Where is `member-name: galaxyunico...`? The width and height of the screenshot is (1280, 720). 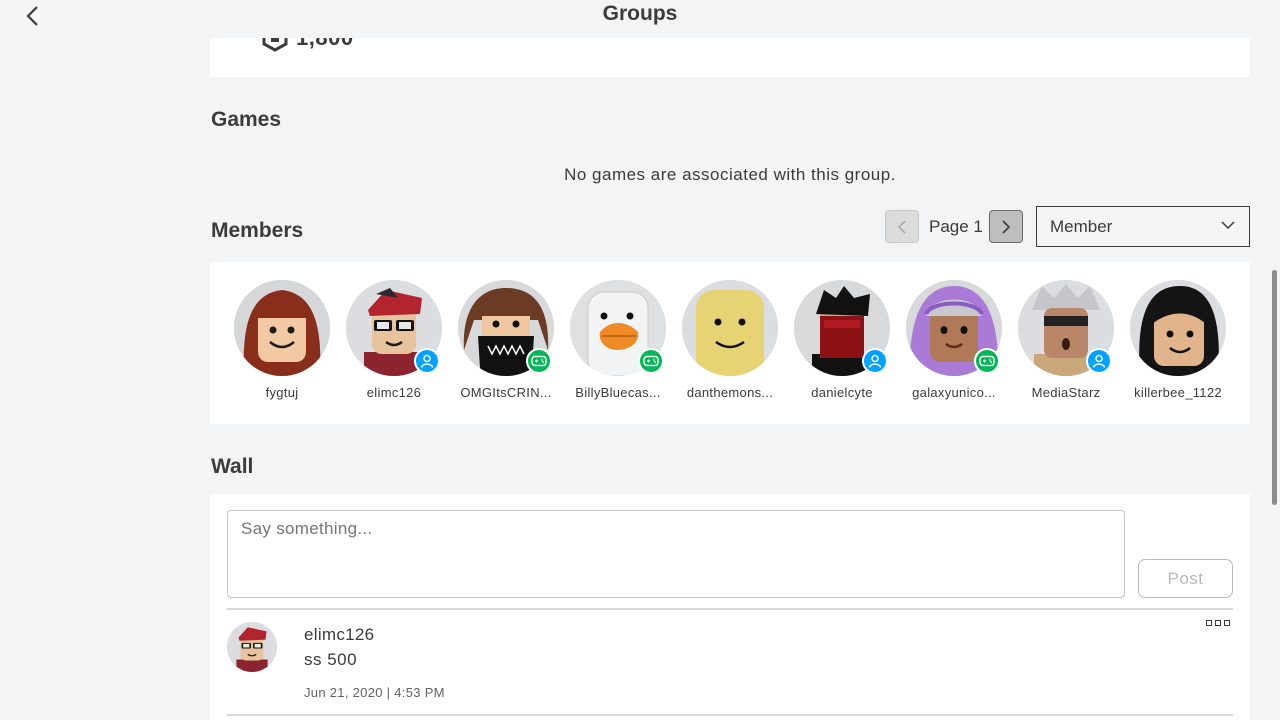 member-name: galaxyunico... is located at coordinates (954, 392).